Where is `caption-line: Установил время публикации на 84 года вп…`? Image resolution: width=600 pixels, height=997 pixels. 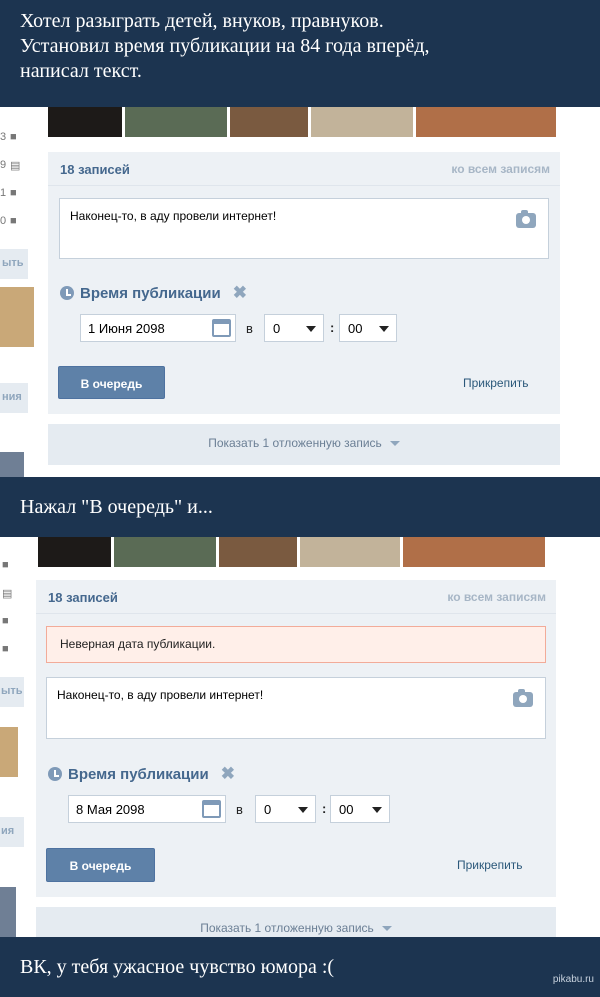
caption-line: Установил время публикации на 84 года вп… is located at coordinates (225, 46).